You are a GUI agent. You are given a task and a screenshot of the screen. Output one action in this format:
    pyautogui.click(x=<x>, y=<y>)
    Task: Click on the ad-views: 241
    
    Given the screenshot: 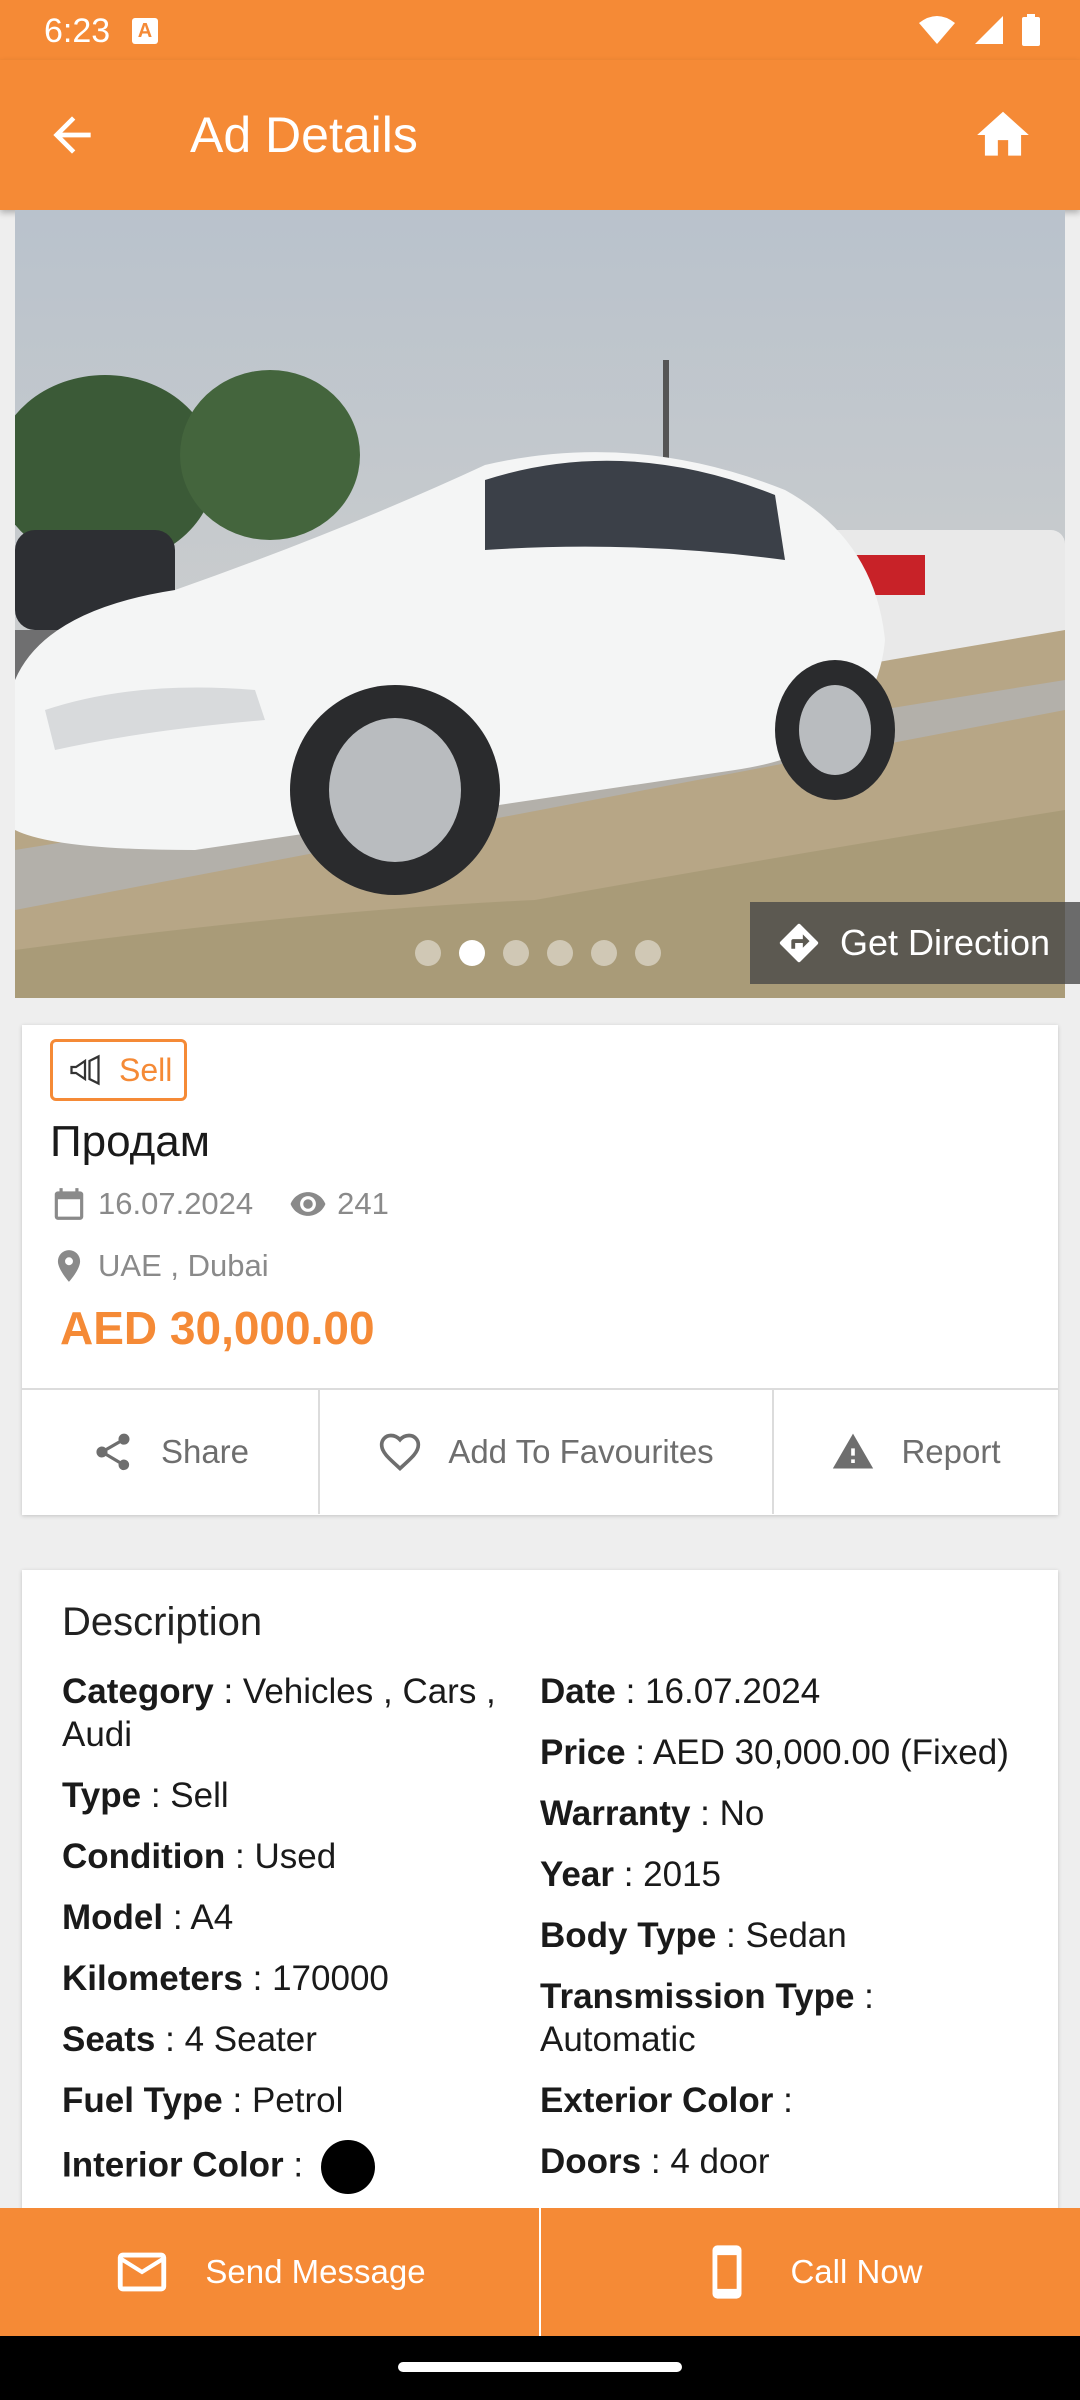 What is the action you would take?
    pyautogui.click(x=339, y=1204)
    